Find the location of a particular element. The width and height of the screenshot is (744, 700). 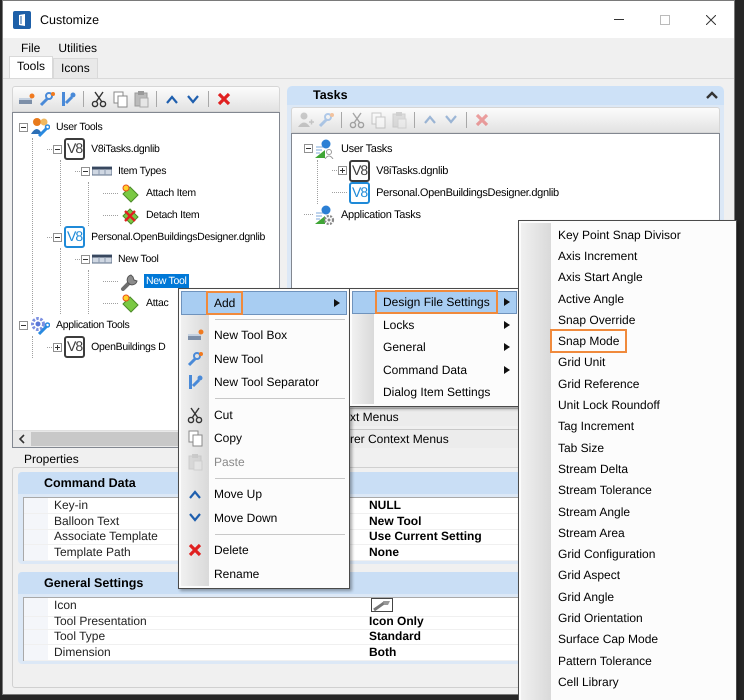

group-label: Properties is located at coordinates (51, 459).